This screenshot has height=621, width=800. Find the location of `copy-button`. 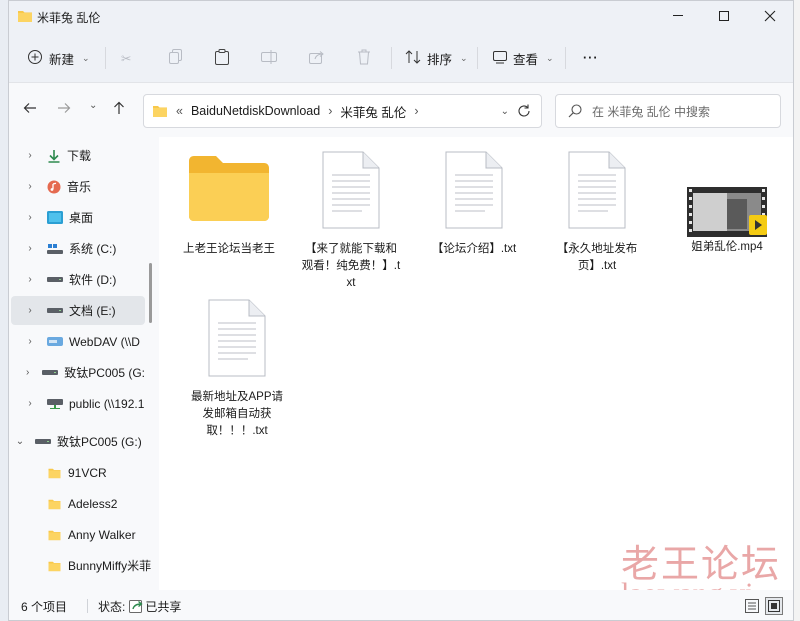

copy-button is located at coordinates (176, 58).